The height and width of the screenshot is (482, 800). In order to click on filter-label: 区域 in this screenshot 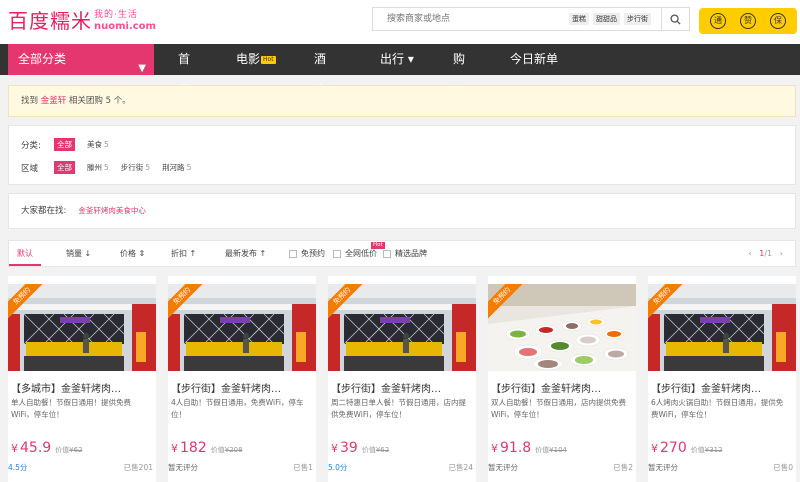, I will do `click(30, 168)`.